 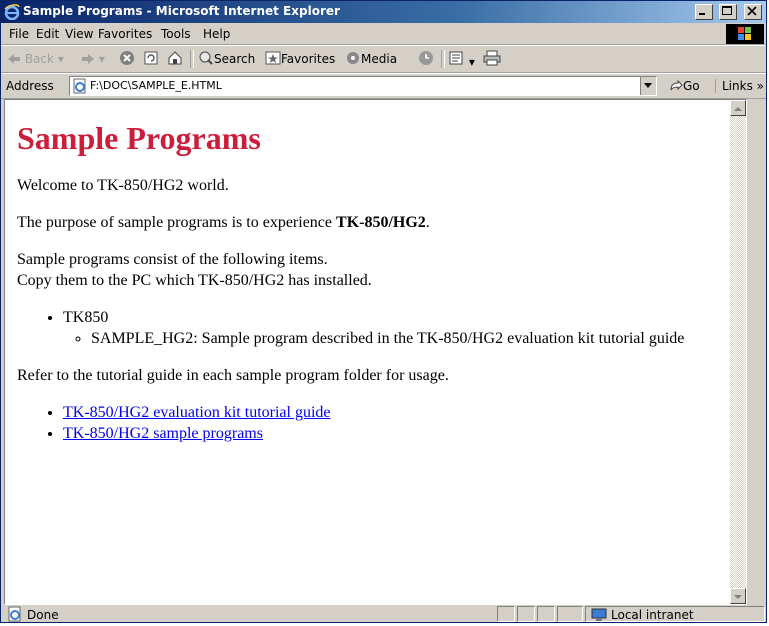 What do you see at coordinates (19, 34) in the screenshot?
I see `menu-file: File` at bounding box center [19, 34].